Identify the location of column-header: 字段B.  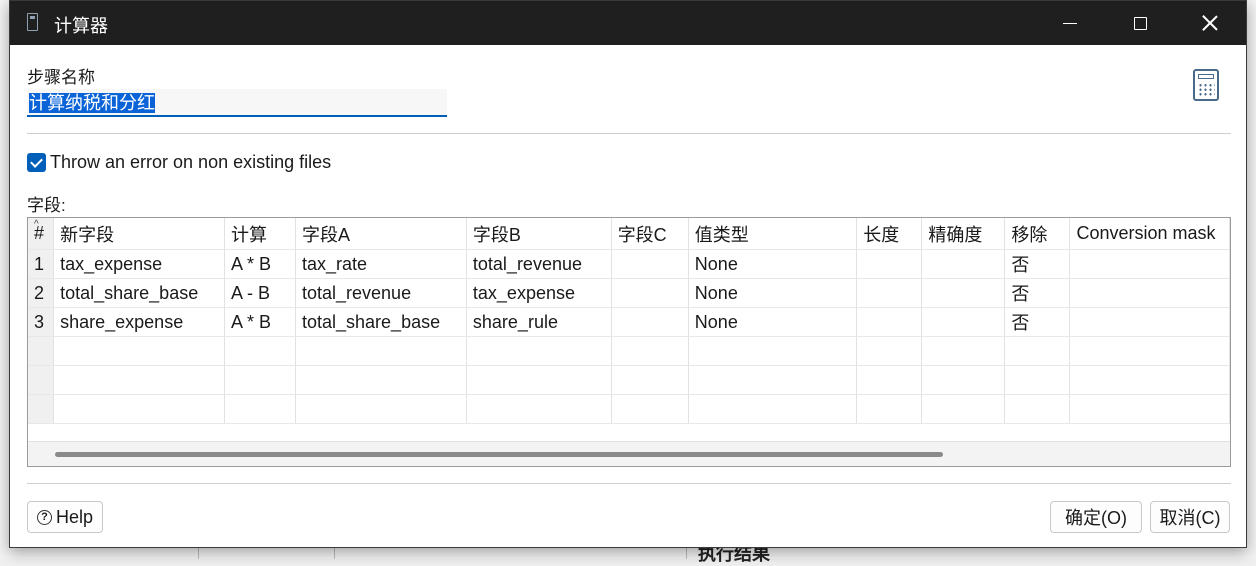
(539, 234).